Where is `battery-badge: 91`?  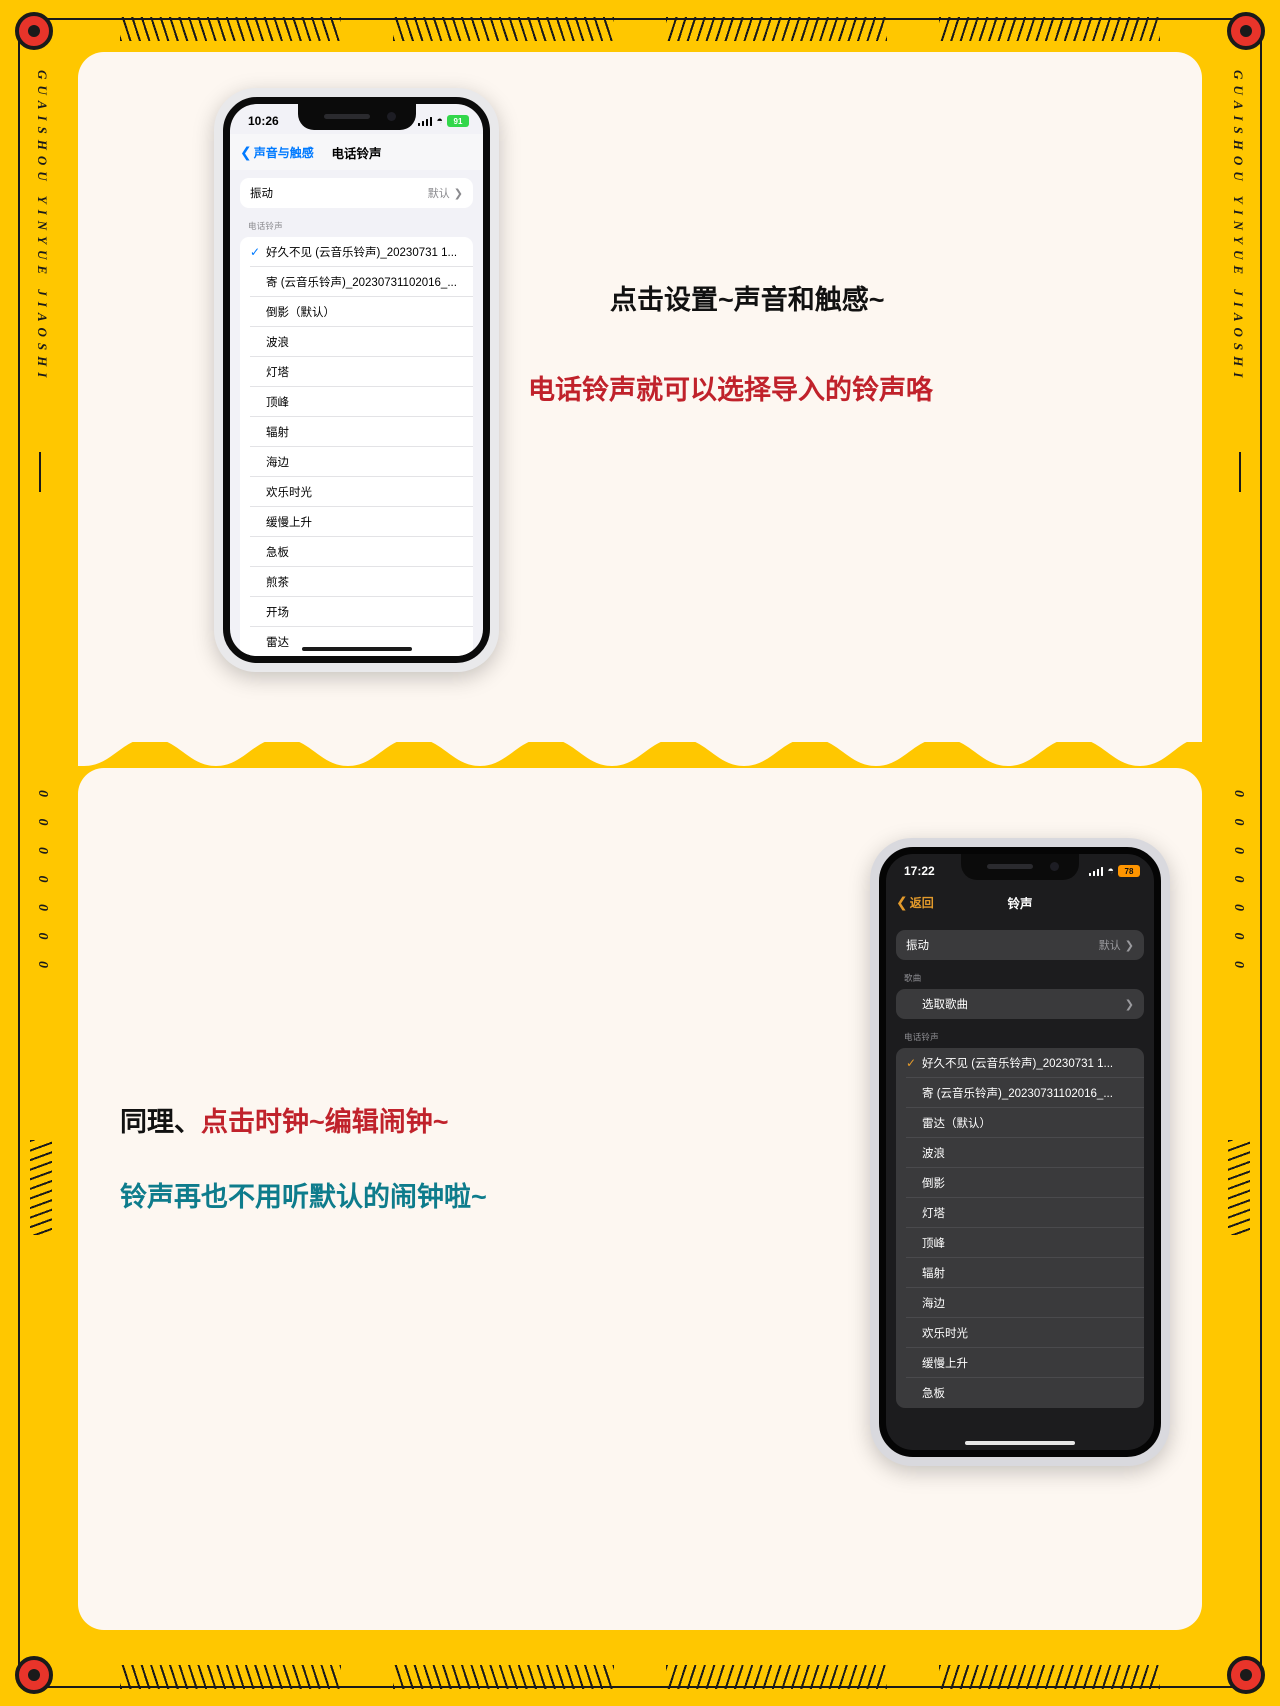
battery-badge: 91 is located at coordinates (458, 121).